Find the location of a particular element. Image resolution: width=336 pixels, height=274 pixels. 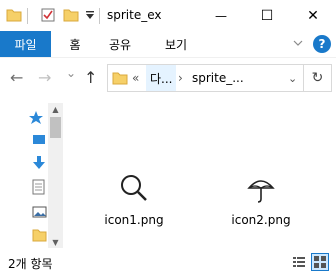

tab-view: 보기 is located at coordinates (176, 44).